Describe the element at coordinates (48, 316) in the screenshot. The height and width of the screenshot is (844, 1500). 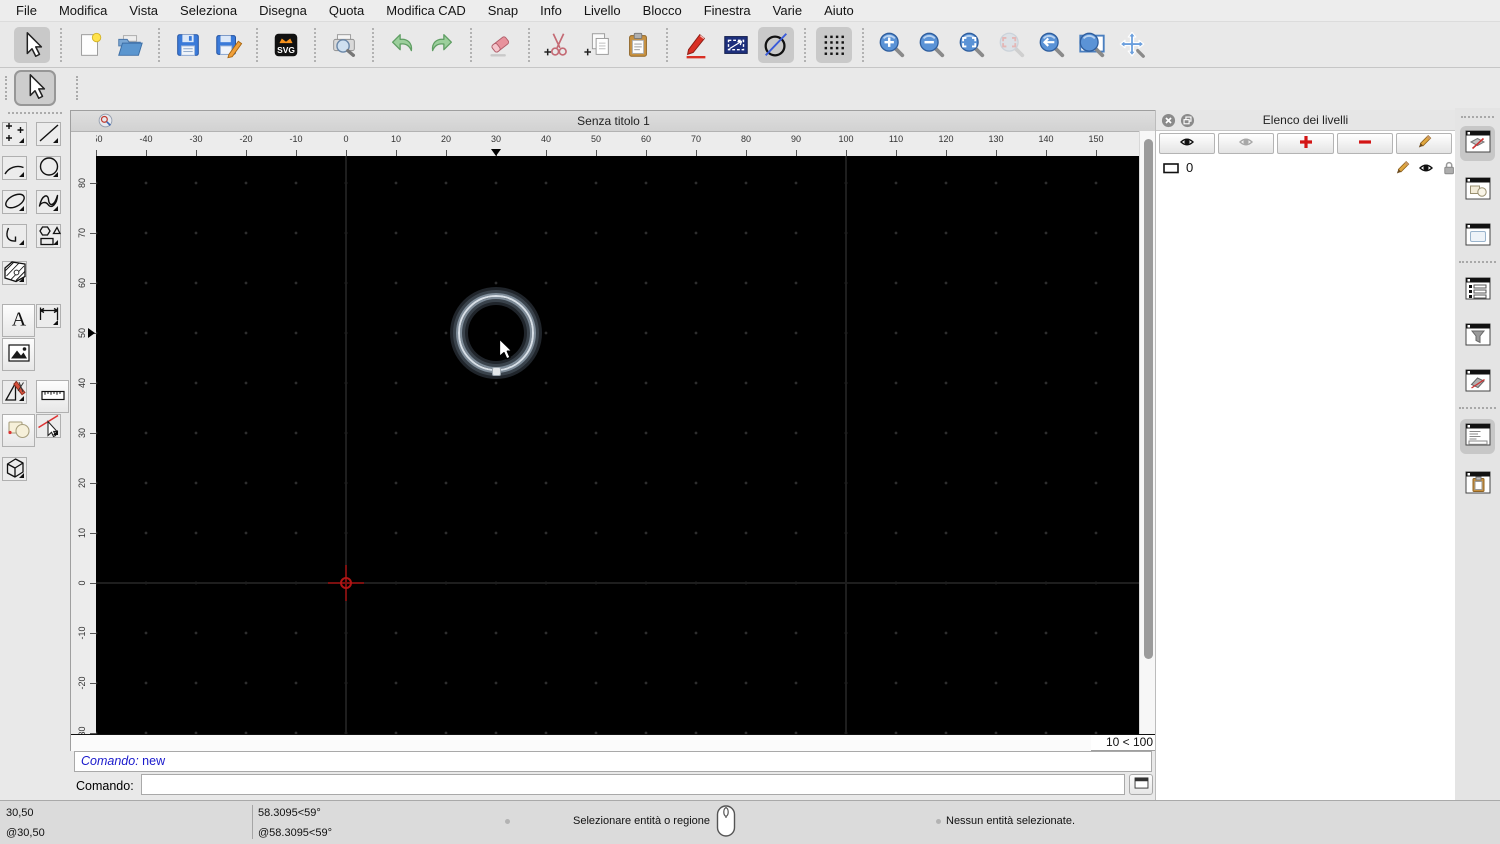
I see `tool-dimension` at that location.